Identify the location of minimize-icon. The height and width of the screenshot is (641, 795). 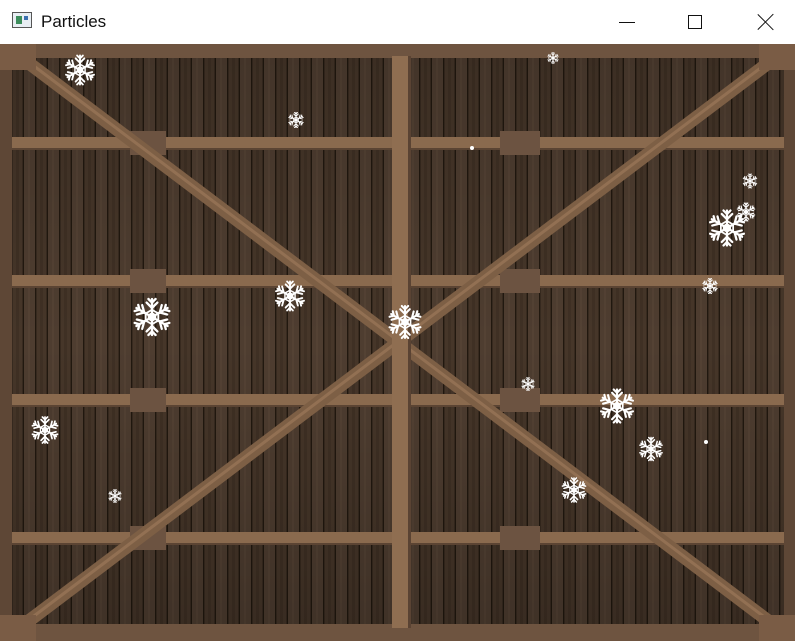
(627, 22).